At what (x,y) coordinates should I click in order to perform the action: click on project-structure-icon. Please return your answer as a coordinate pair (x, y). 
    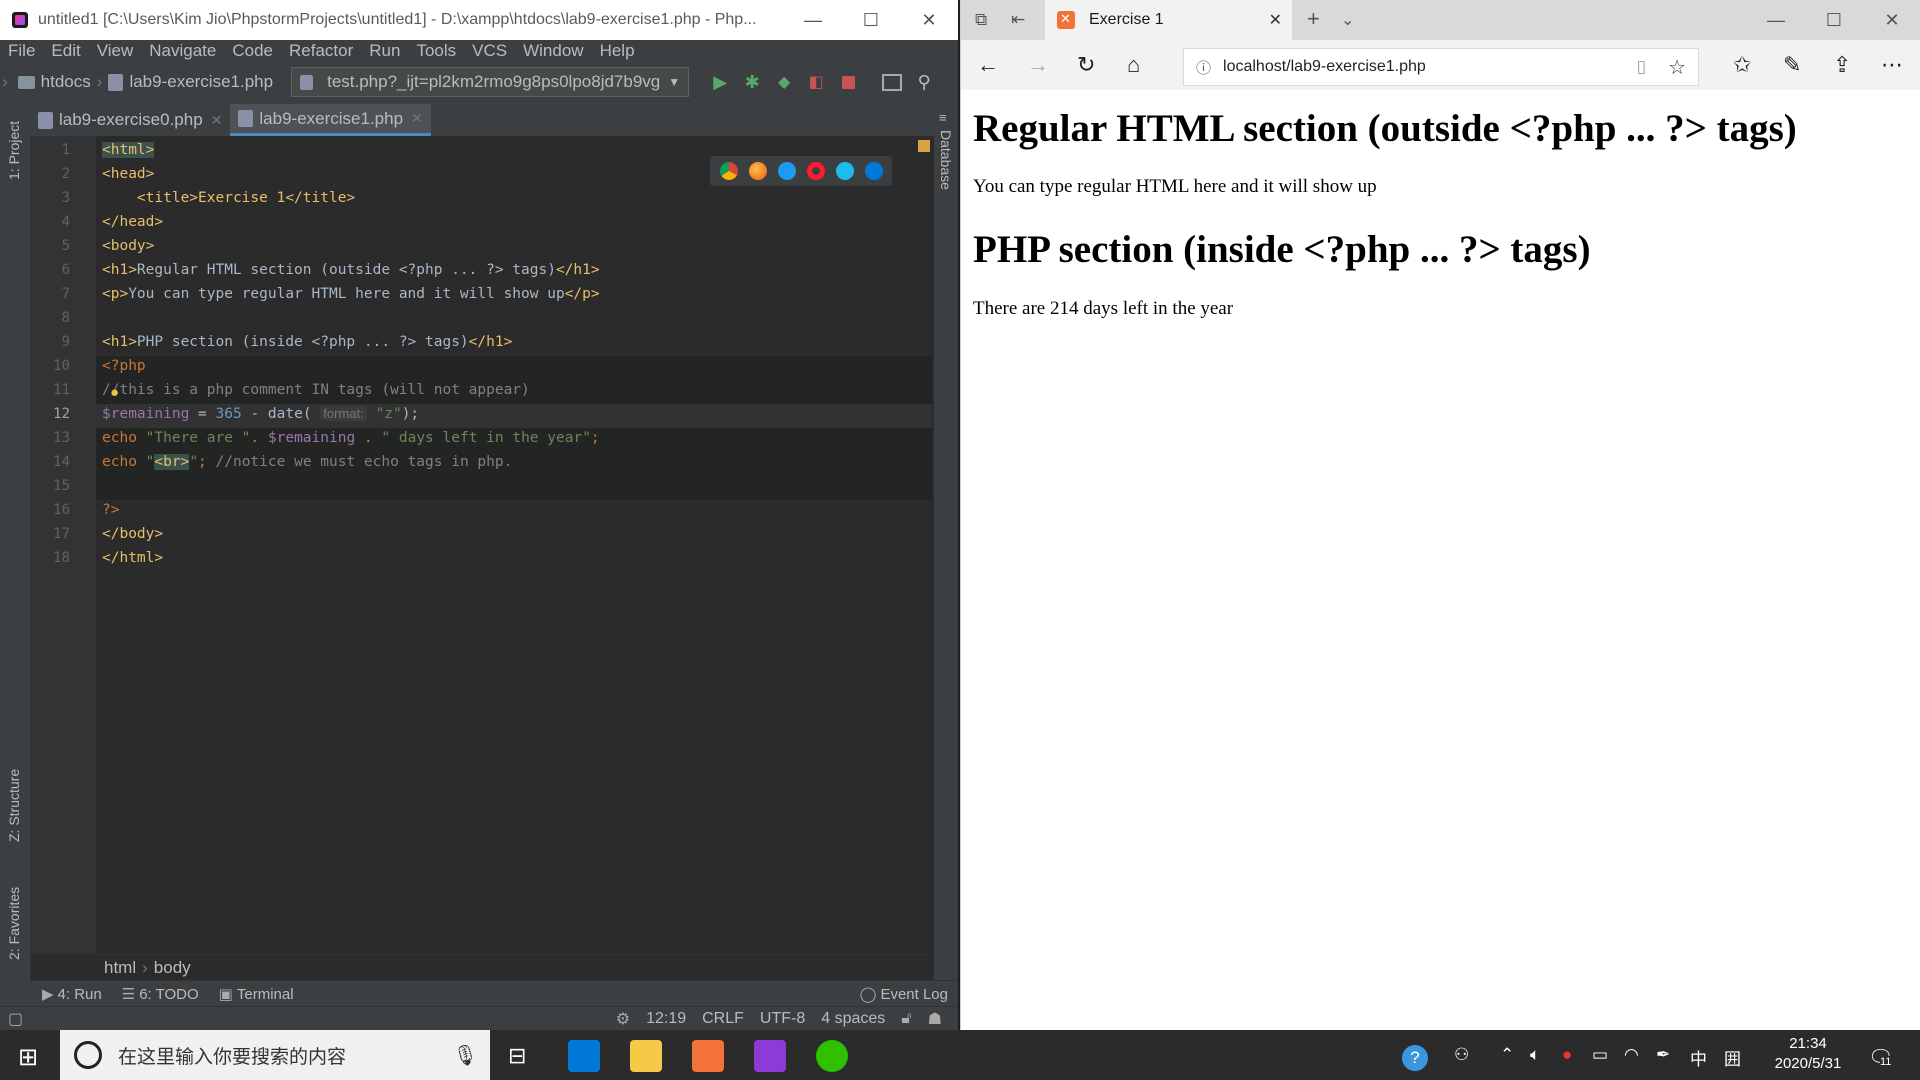
    Looking at the image, I should click on (892, 82).